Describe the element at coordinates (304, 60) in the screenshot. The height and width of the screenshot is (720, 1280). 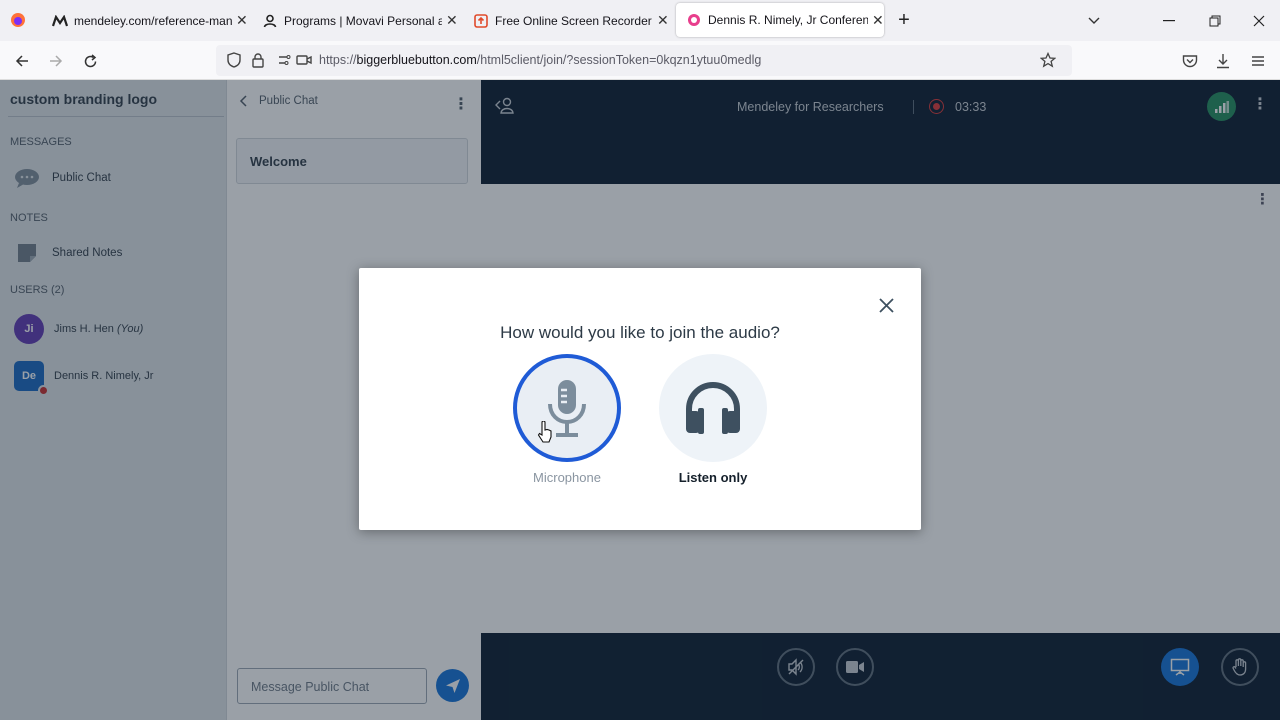
I see `camera-permission-icon` at that location.